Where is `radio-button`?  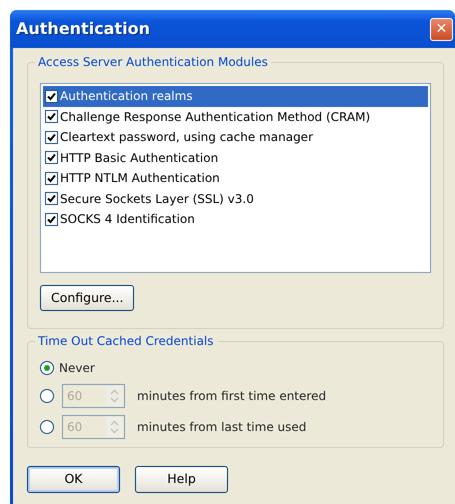
radio-button is located at coordinates (47, 368).